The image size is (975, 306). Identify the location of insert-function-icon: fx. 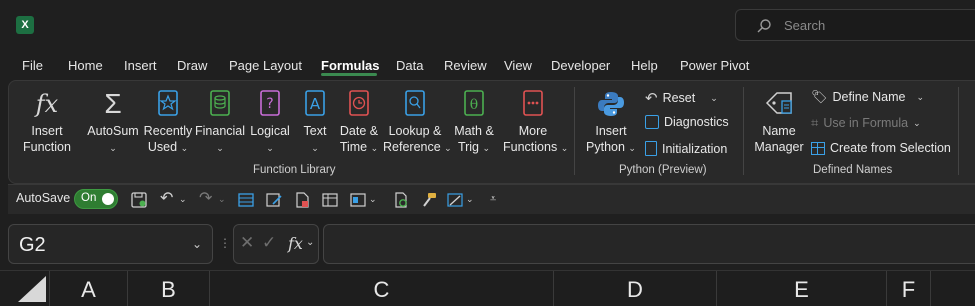
(295, 243).